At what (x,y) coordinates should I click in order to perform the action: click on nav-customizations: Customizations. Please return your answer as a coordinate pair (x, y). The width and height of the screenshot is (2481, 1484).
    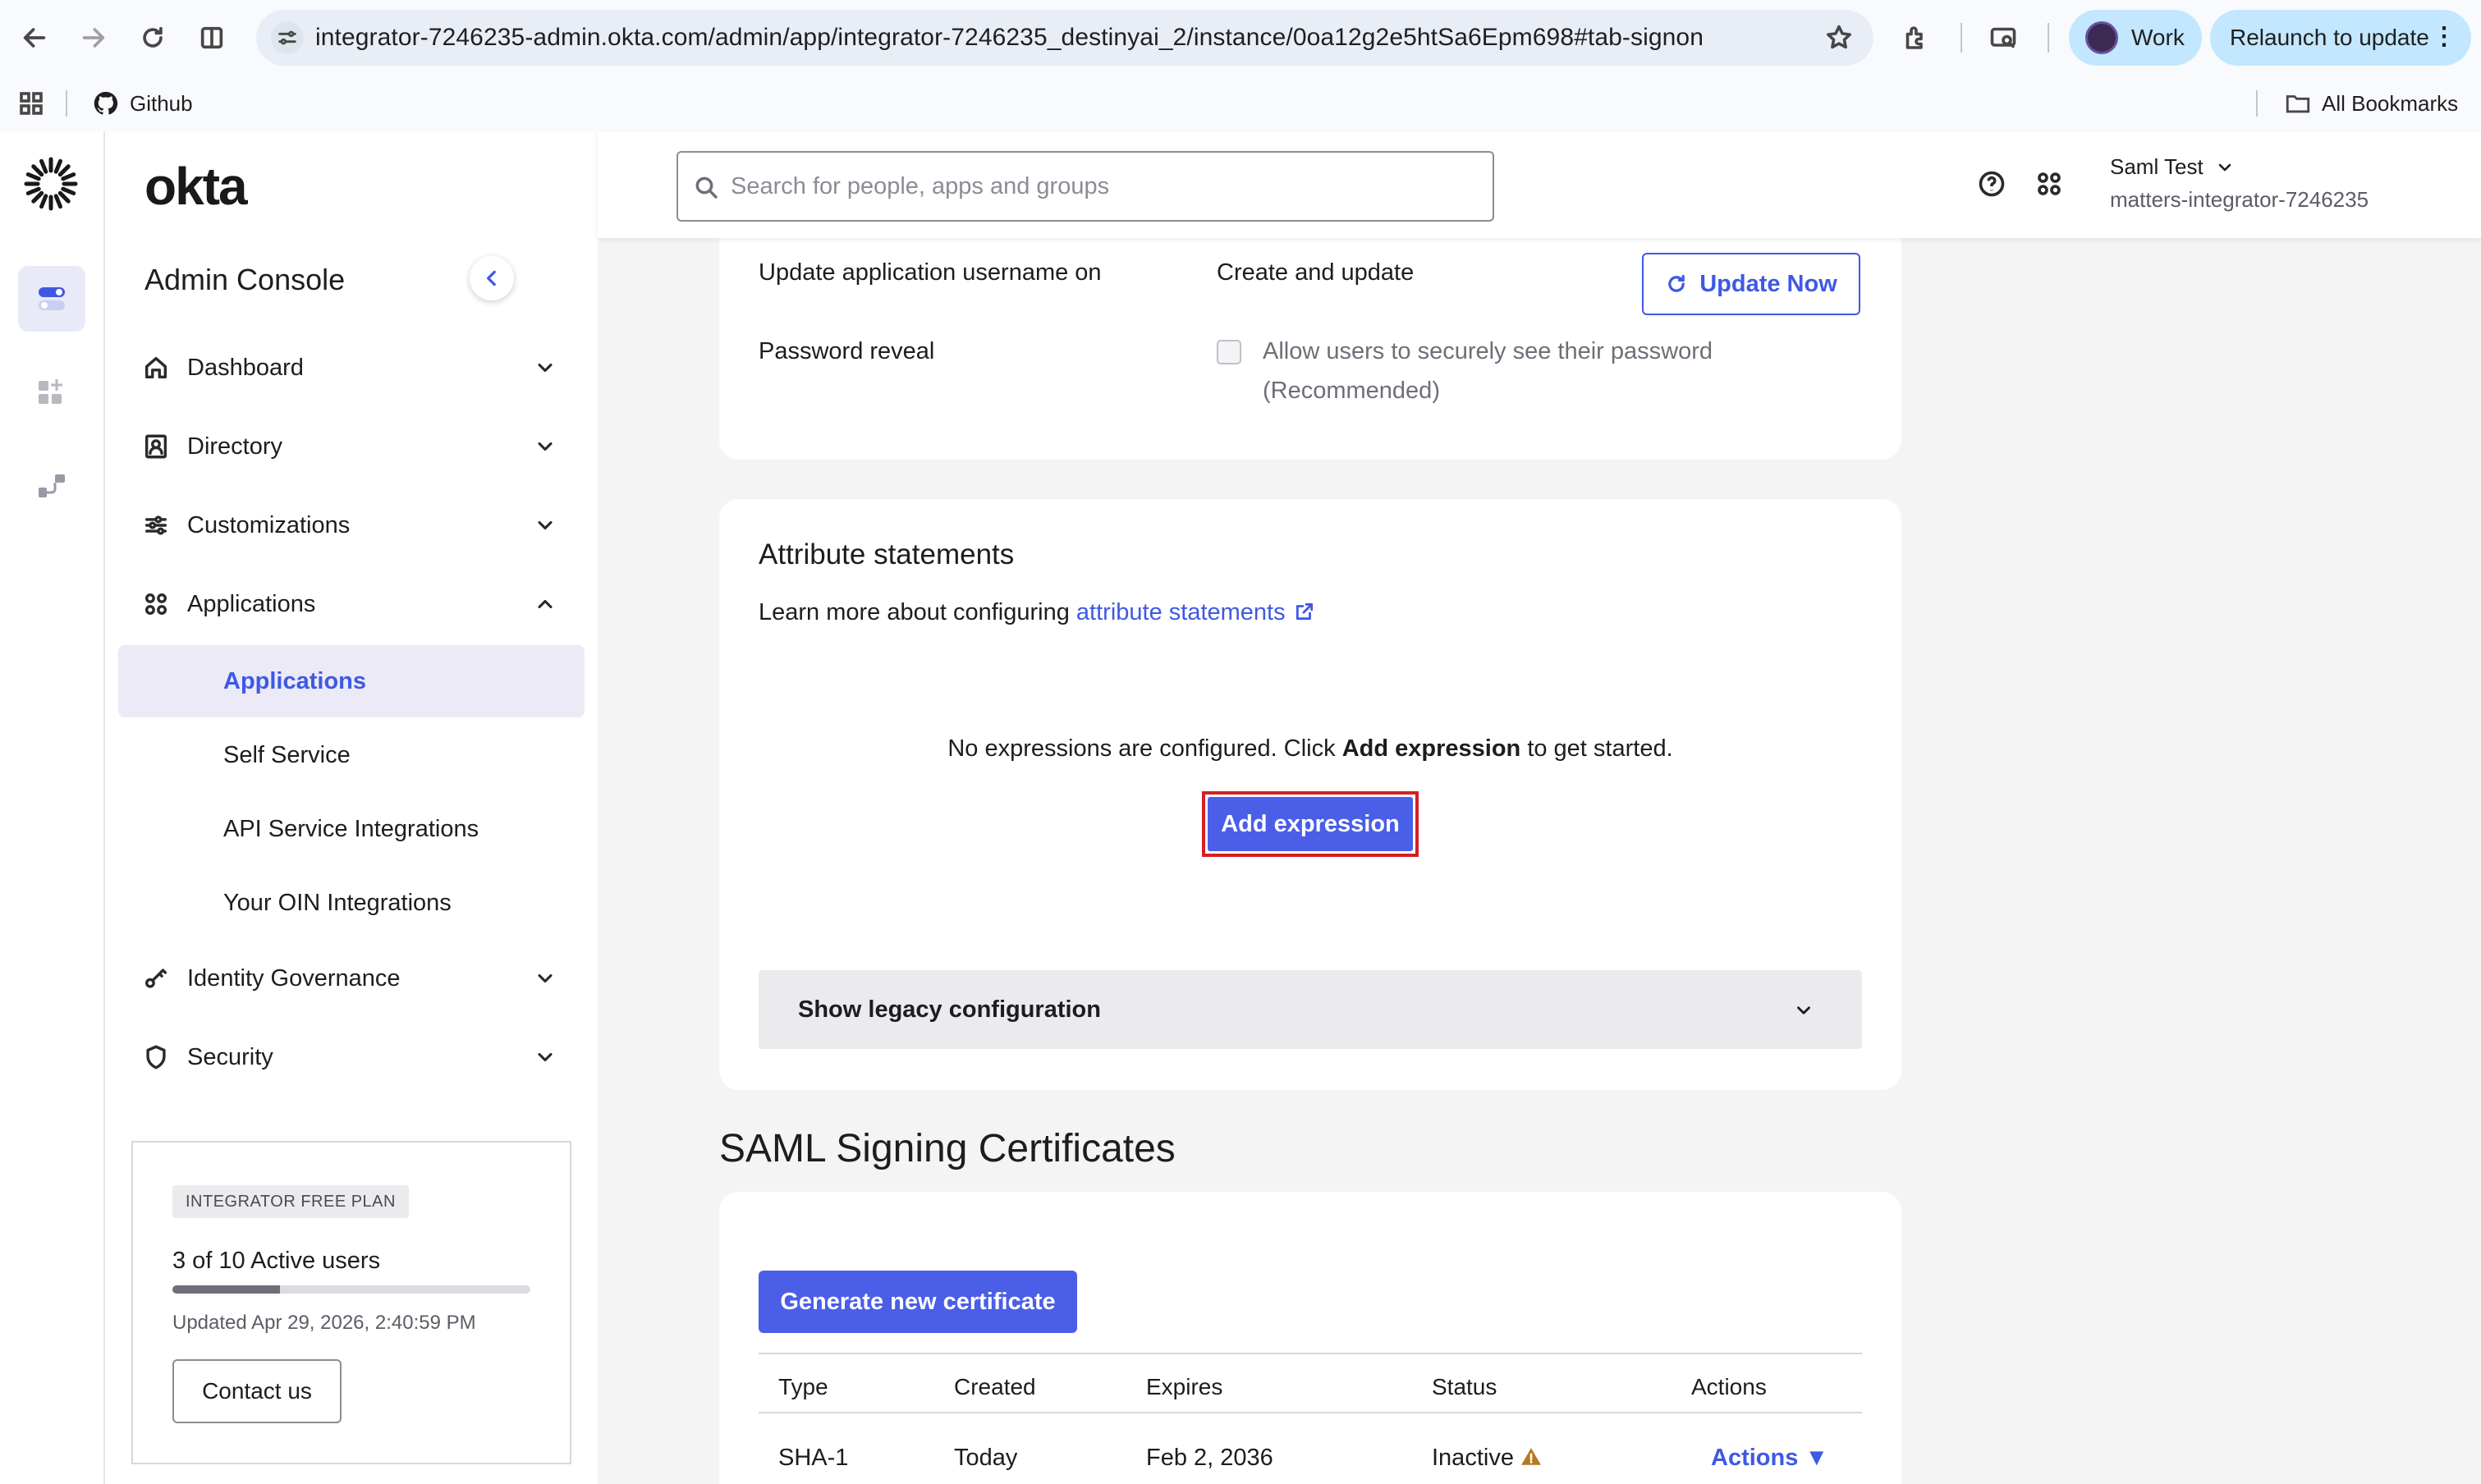
    Looking at the image, I should click on (356, 525).